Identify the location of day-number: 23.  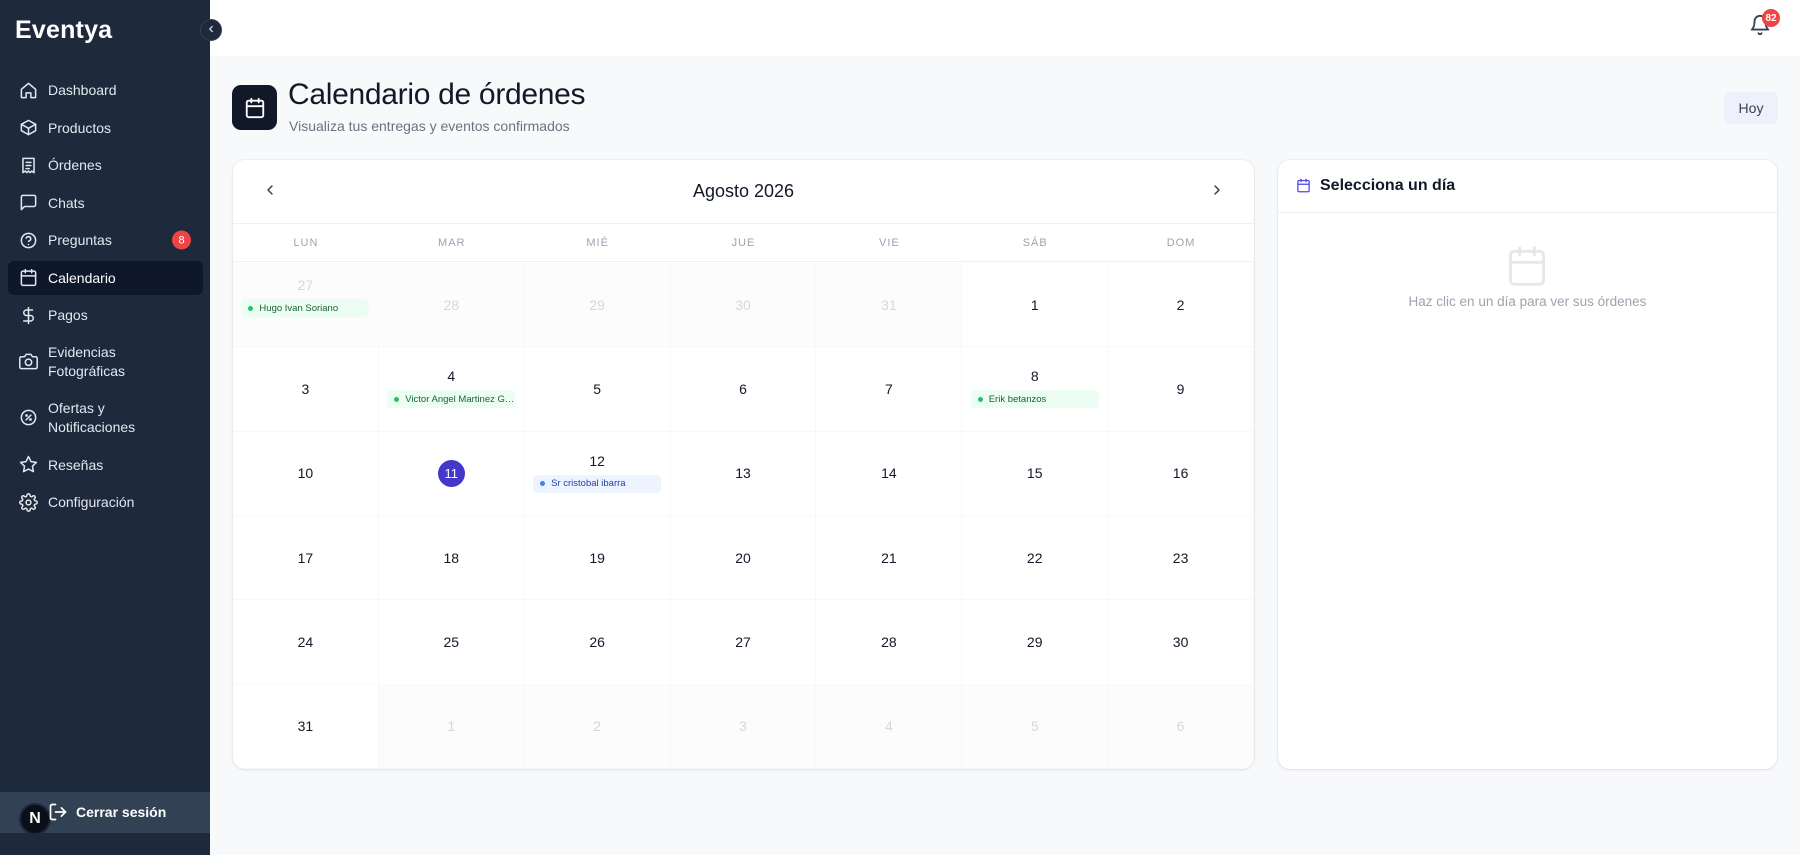
(1180, 557).